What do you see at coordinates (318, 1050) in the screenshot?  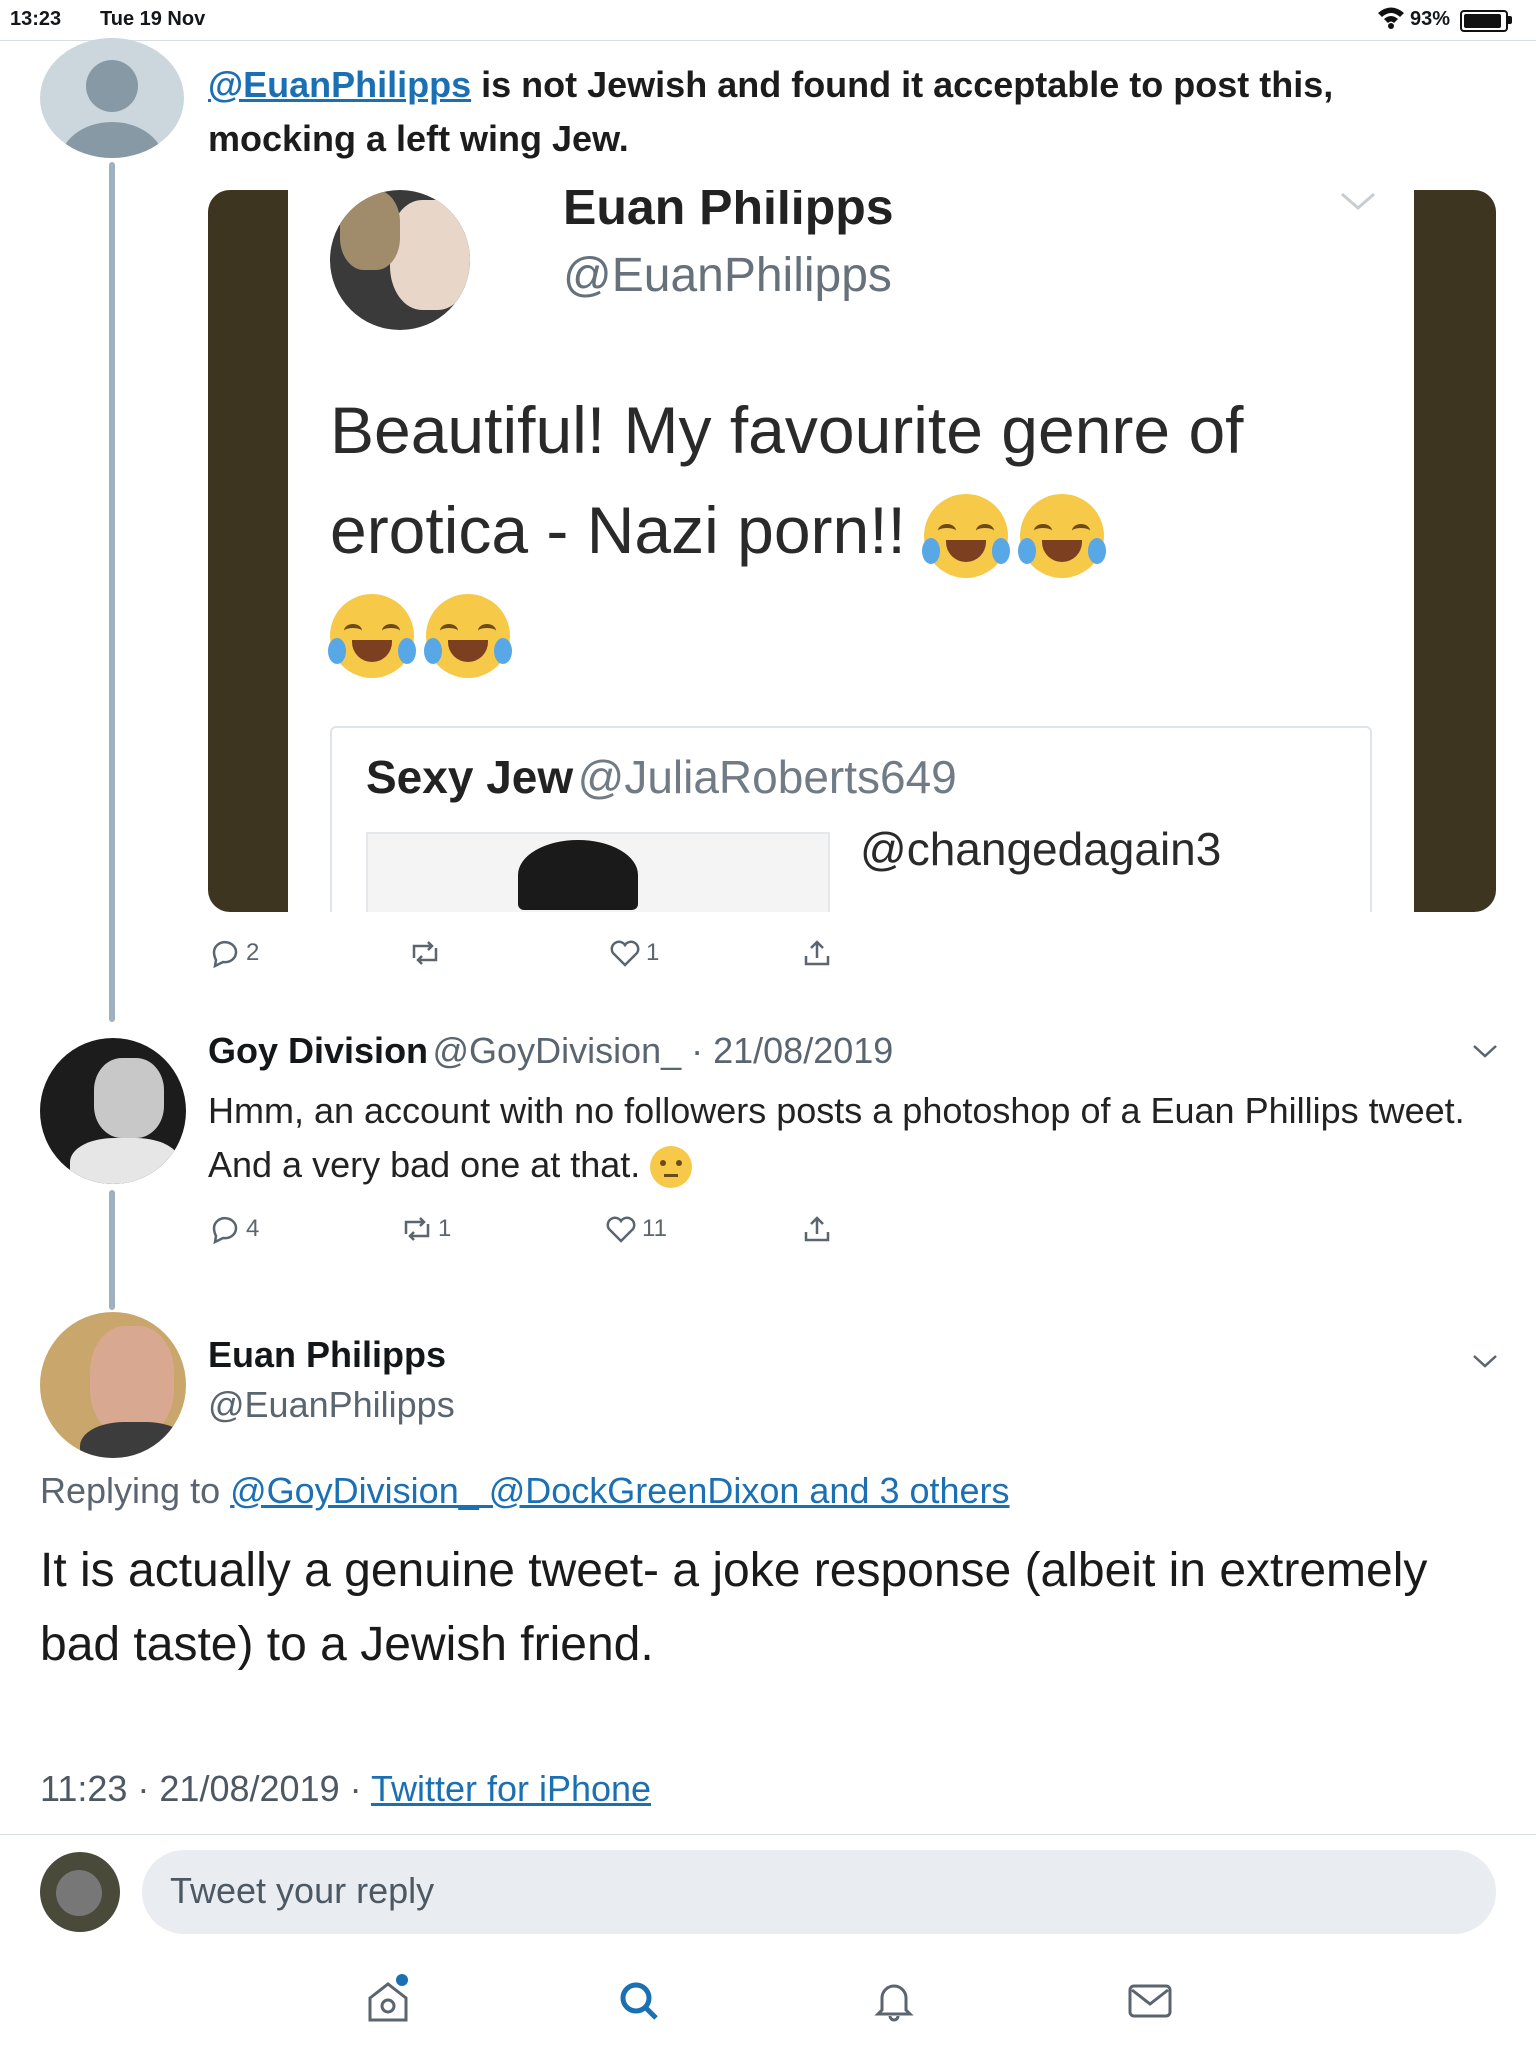 I see `user-name: Goy Division` at bounding box center [318, 1050].